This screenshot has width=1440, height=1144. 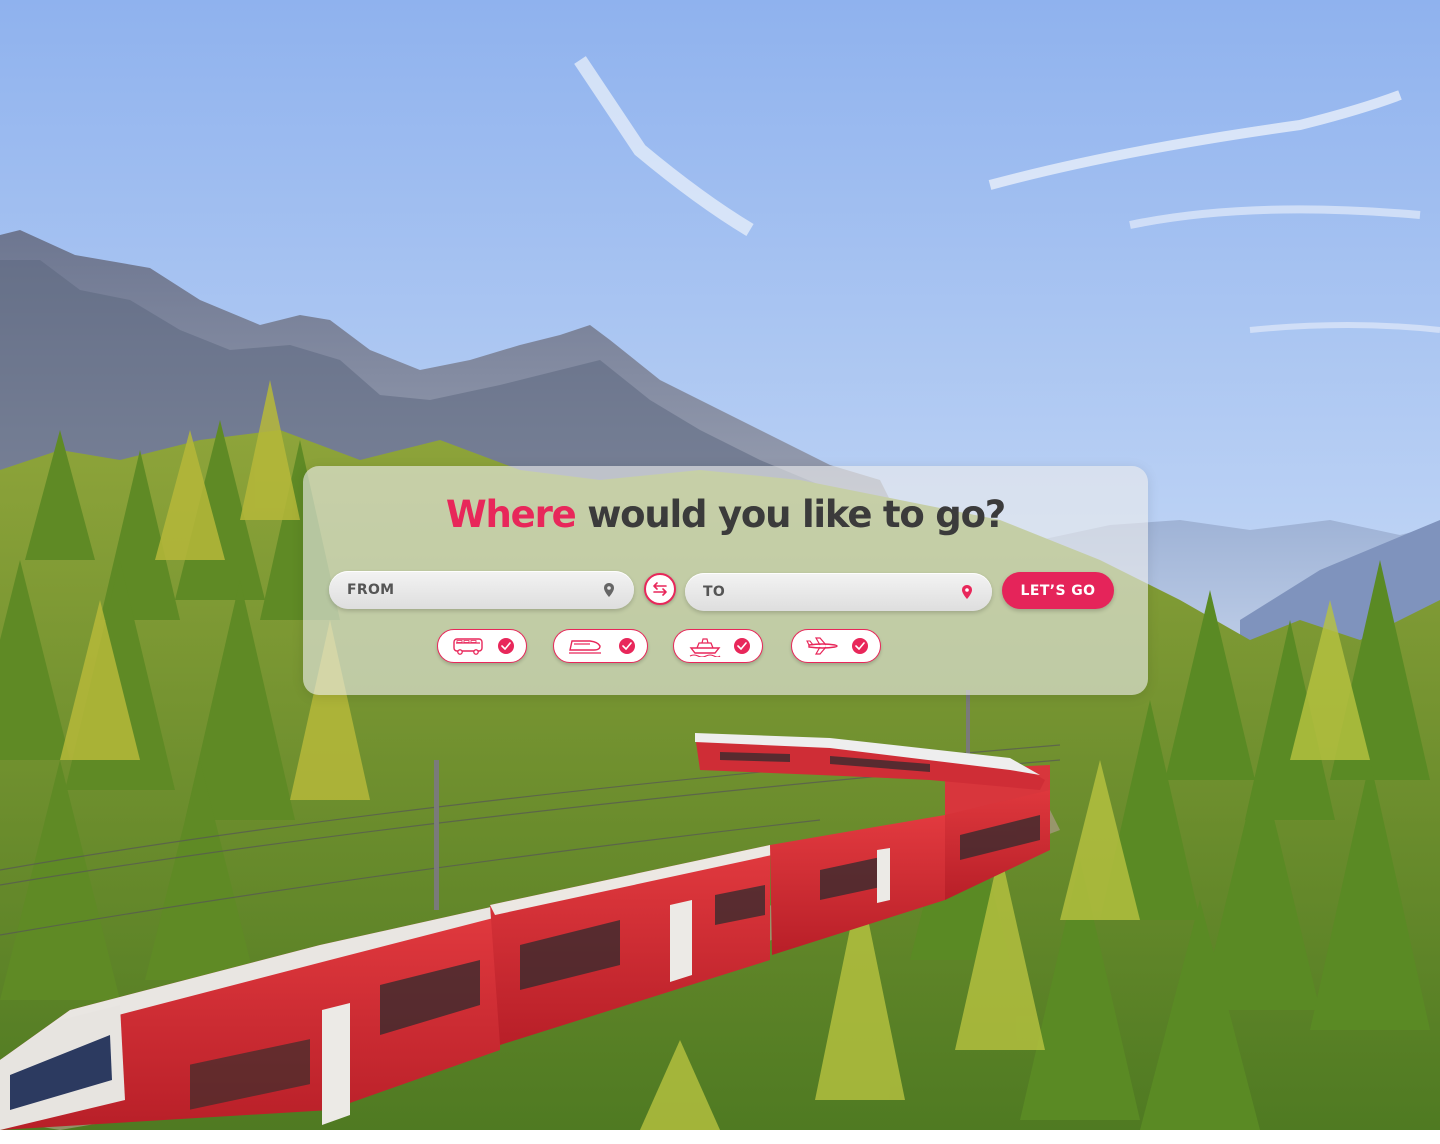 I want to click on from-field: FROM, so click(x=481, y=590).